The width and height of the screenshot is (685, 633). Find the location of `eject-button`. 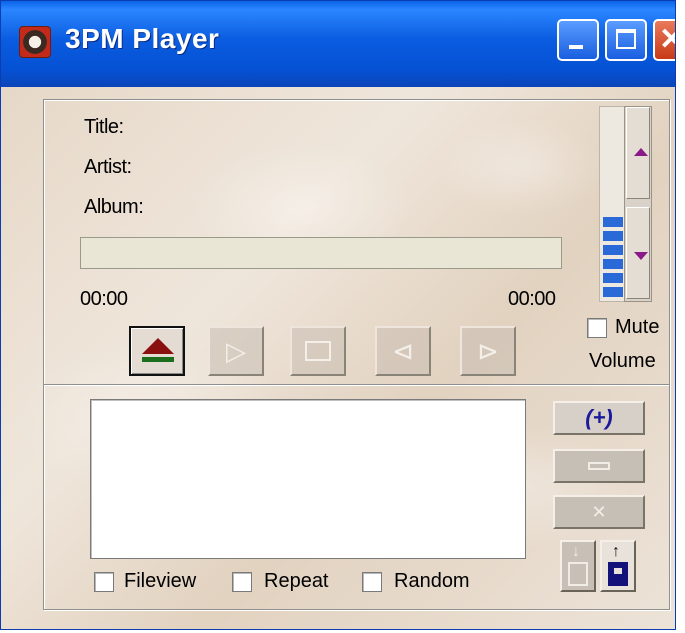

eject-button is located at coordinates (157, 351).